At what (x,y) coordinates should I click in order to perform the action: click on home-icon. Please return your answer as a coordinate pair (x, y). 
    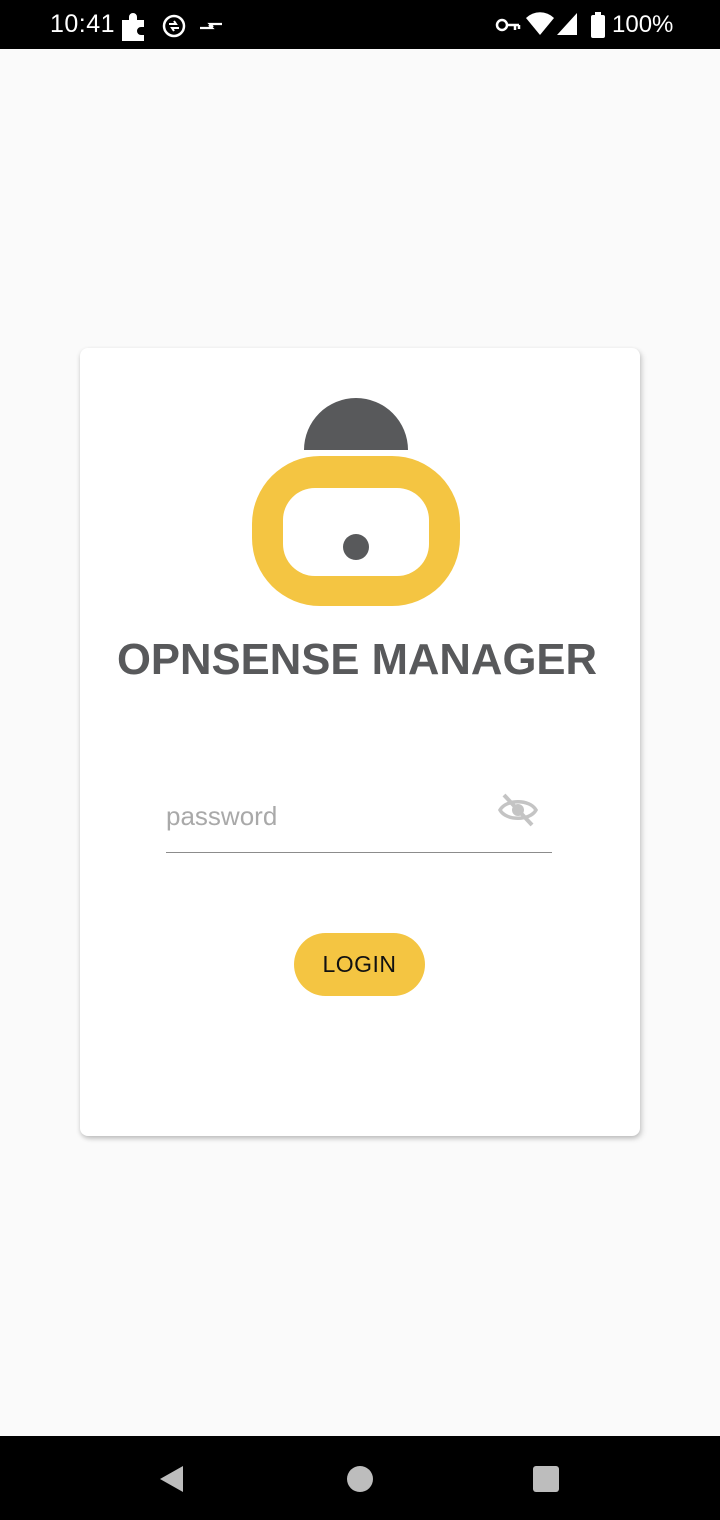
    Looking at the image, I should click on (360, 1479).